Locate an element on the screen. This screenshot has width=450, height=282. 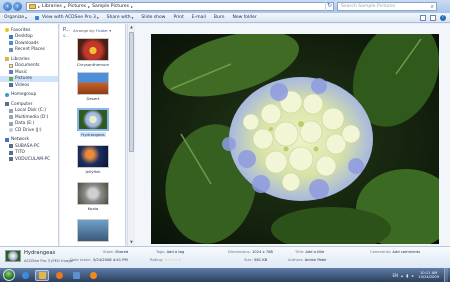
details-title: Title: Add a title is located at coordinates (309, 252).